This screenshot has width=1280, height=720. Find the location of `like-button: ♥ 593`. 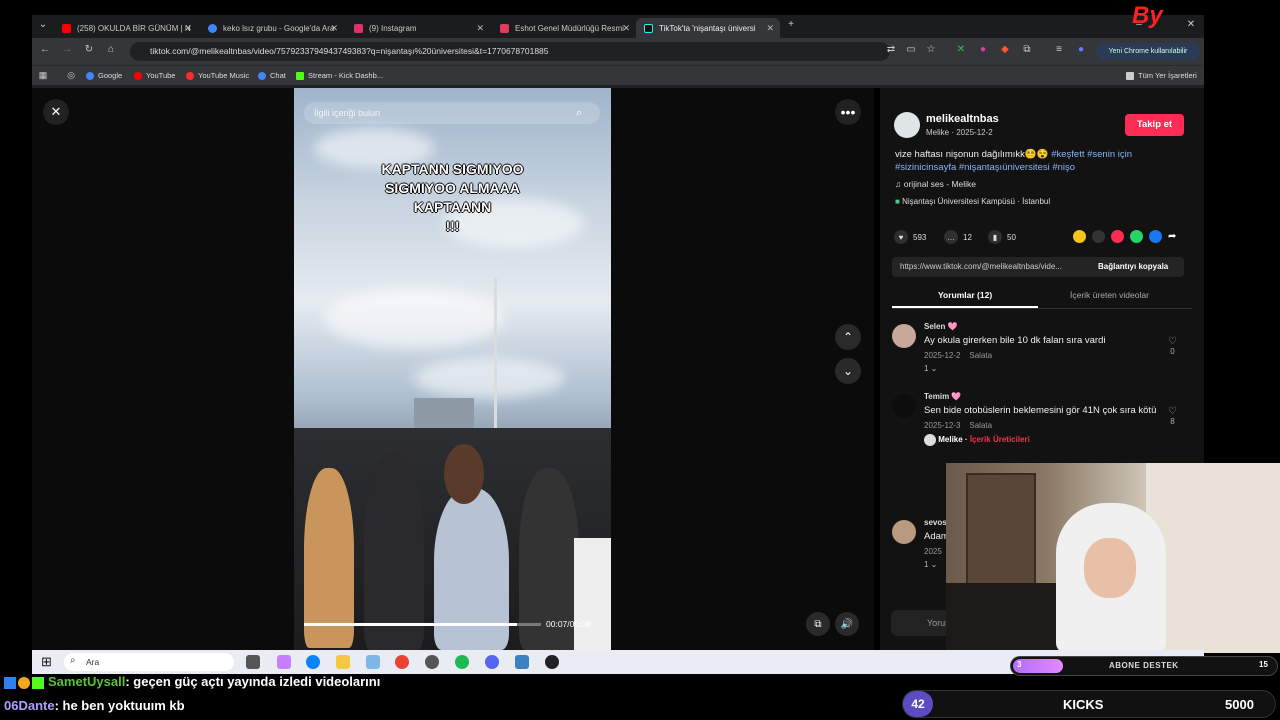

like-button: ♥ 593 is located at coordinates (910, 237).